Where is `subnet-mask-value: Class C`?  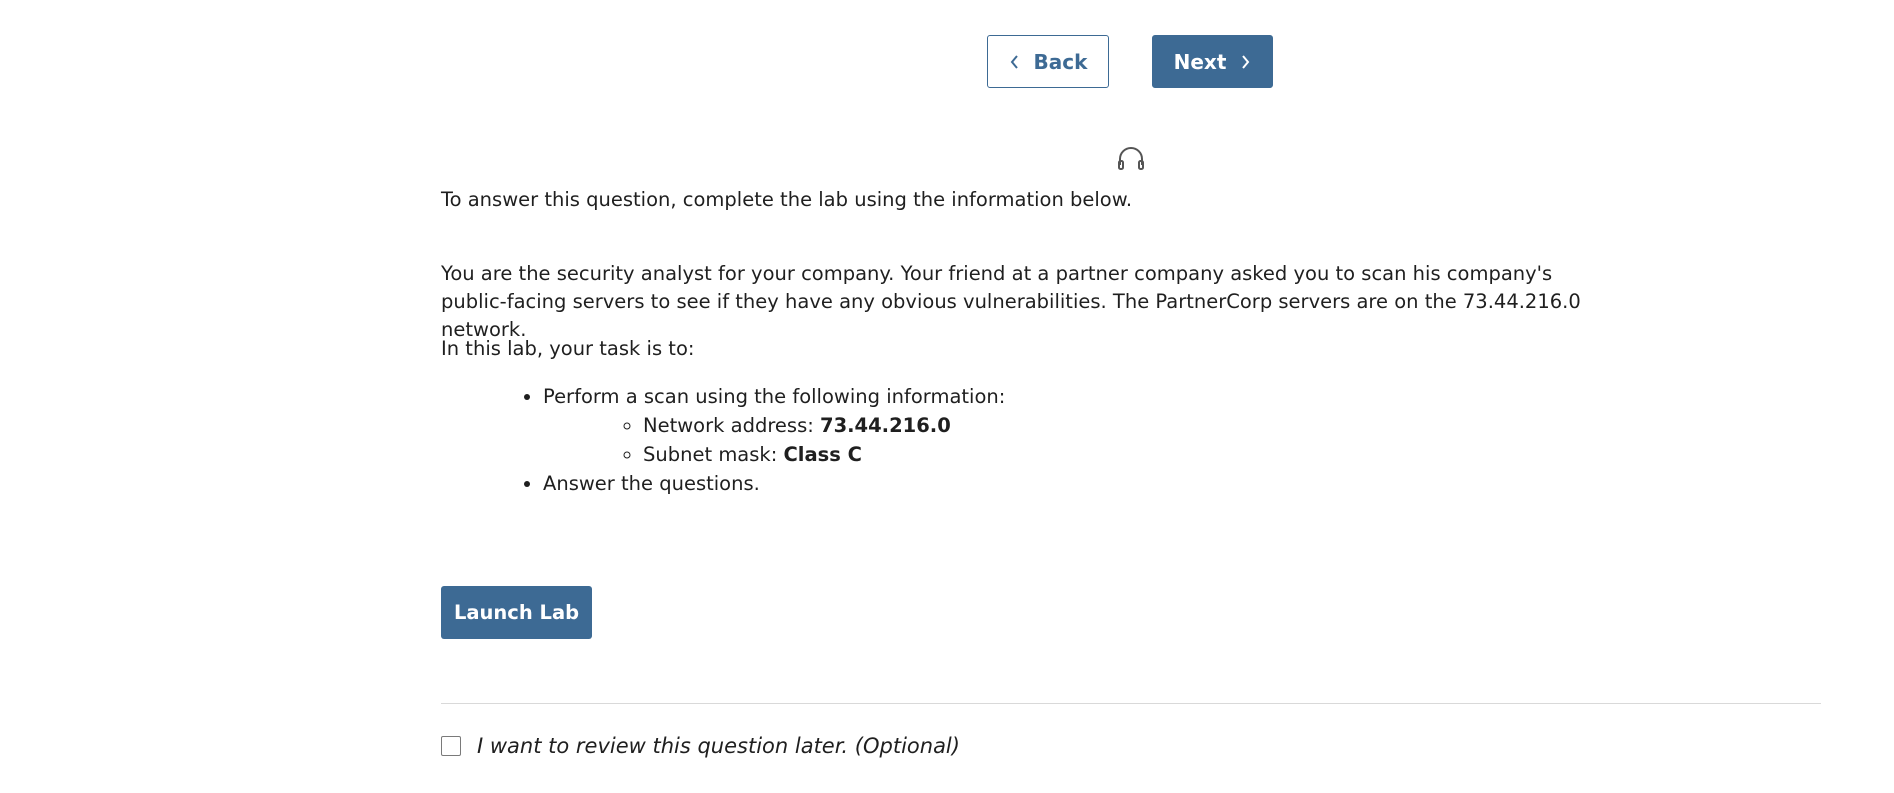 subnet-mask-value: Class C is located at coordinates (822, 454).